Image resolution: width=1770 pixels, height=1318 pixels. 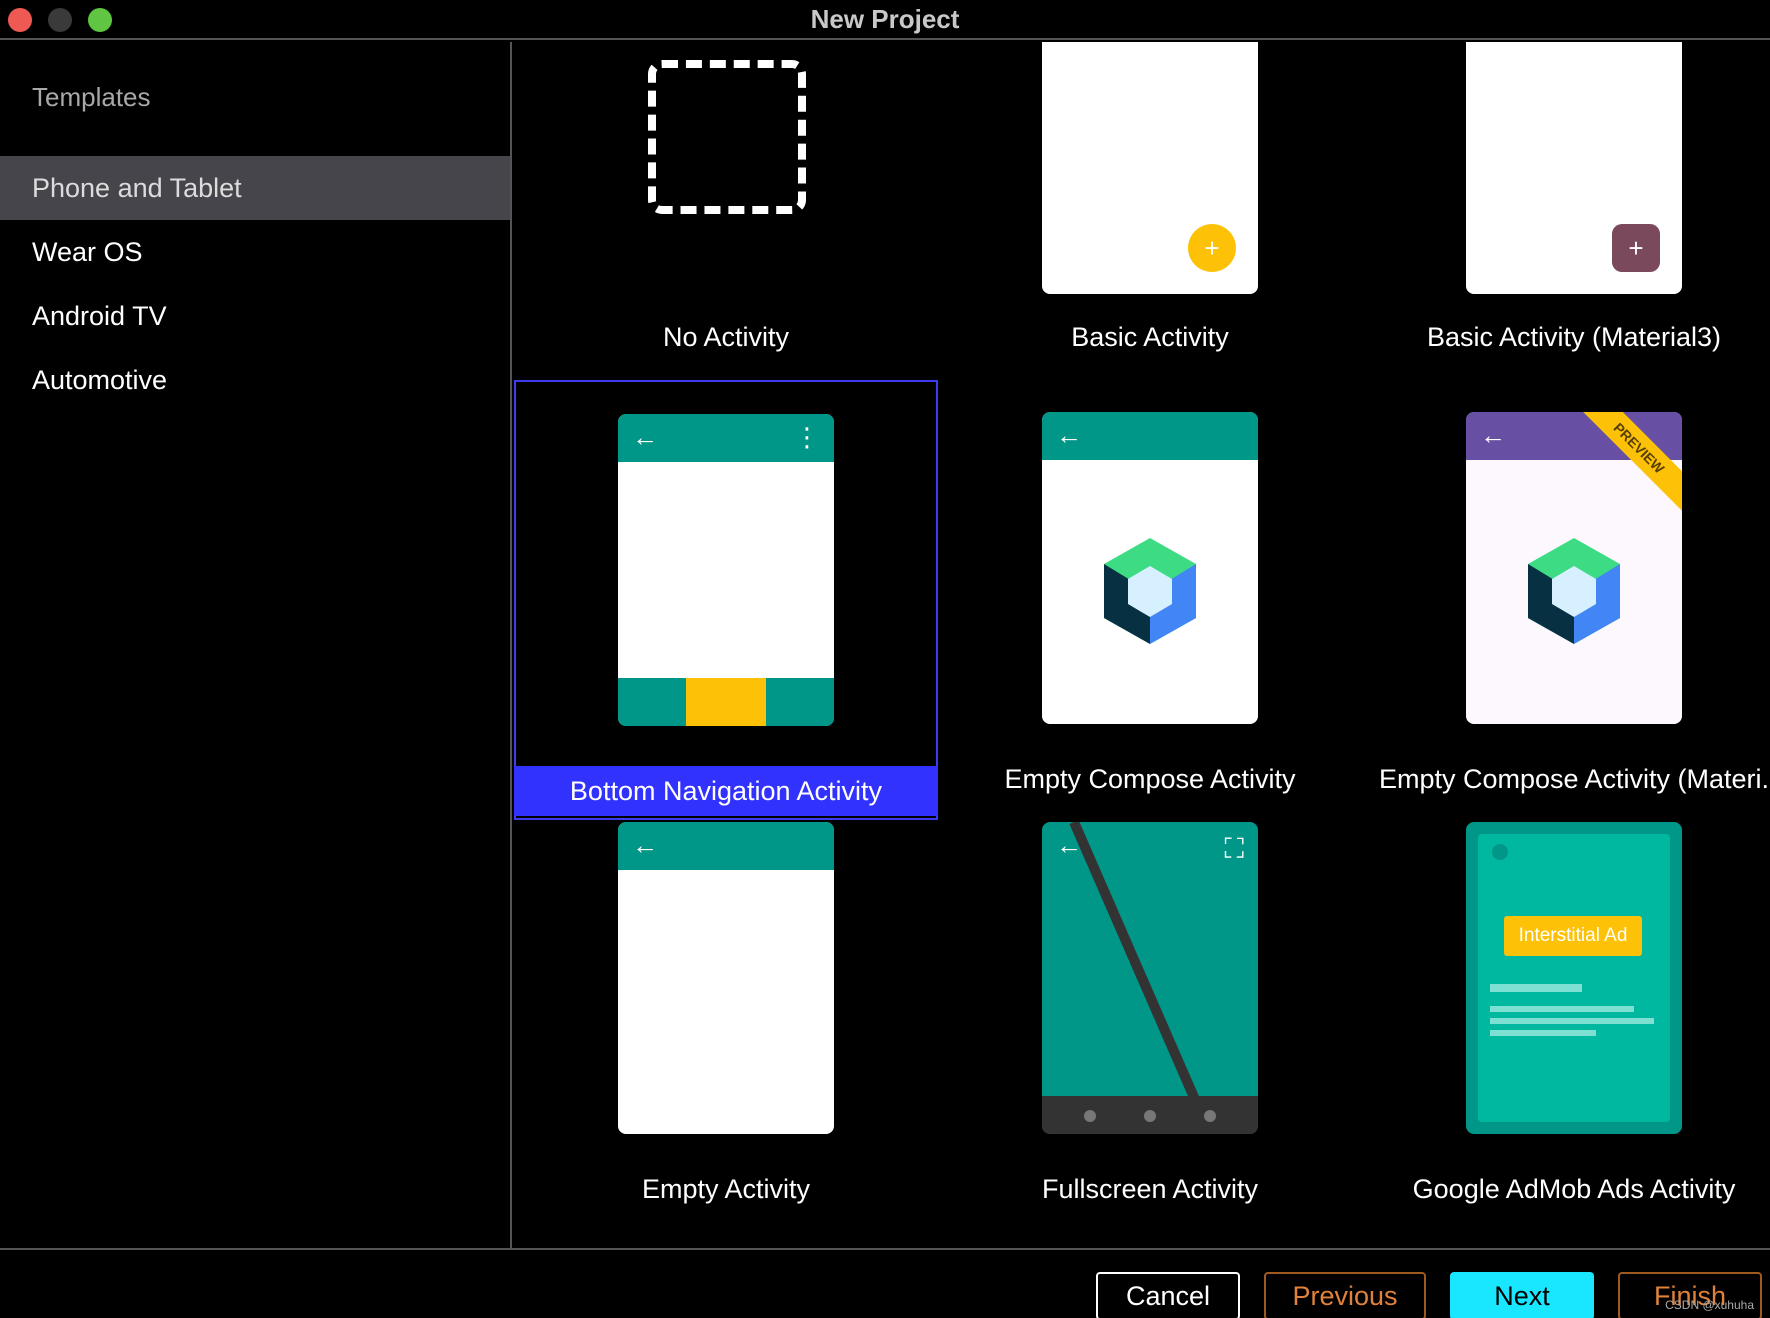 I want to click on sidebar-item-phone-and-tablet: Phone and Tablet, so click(x=255, y=188).